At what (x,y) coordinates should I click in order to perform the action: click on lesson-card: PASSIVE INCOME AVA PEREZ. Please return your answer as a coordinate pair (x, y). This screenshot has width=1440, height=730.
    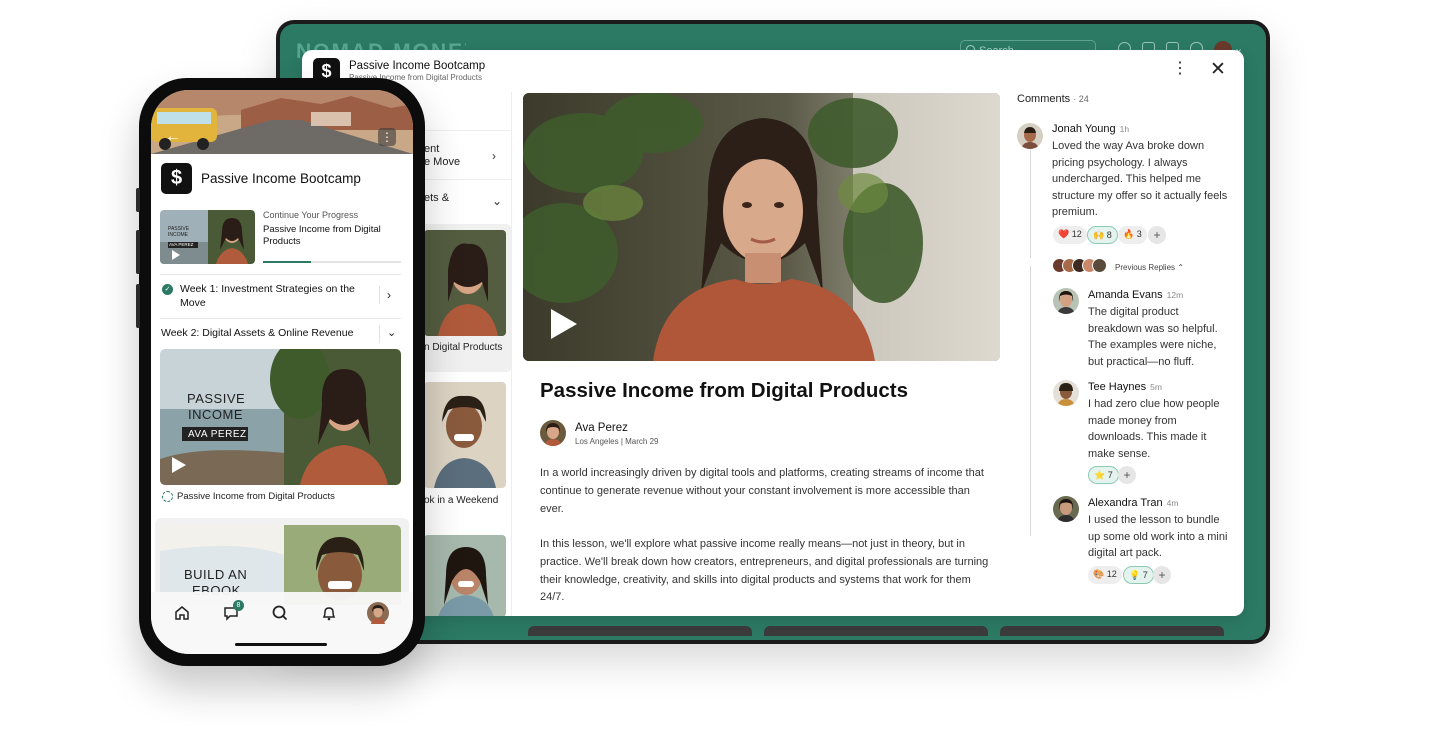
    Looking at the image, I should click on (280, 417).